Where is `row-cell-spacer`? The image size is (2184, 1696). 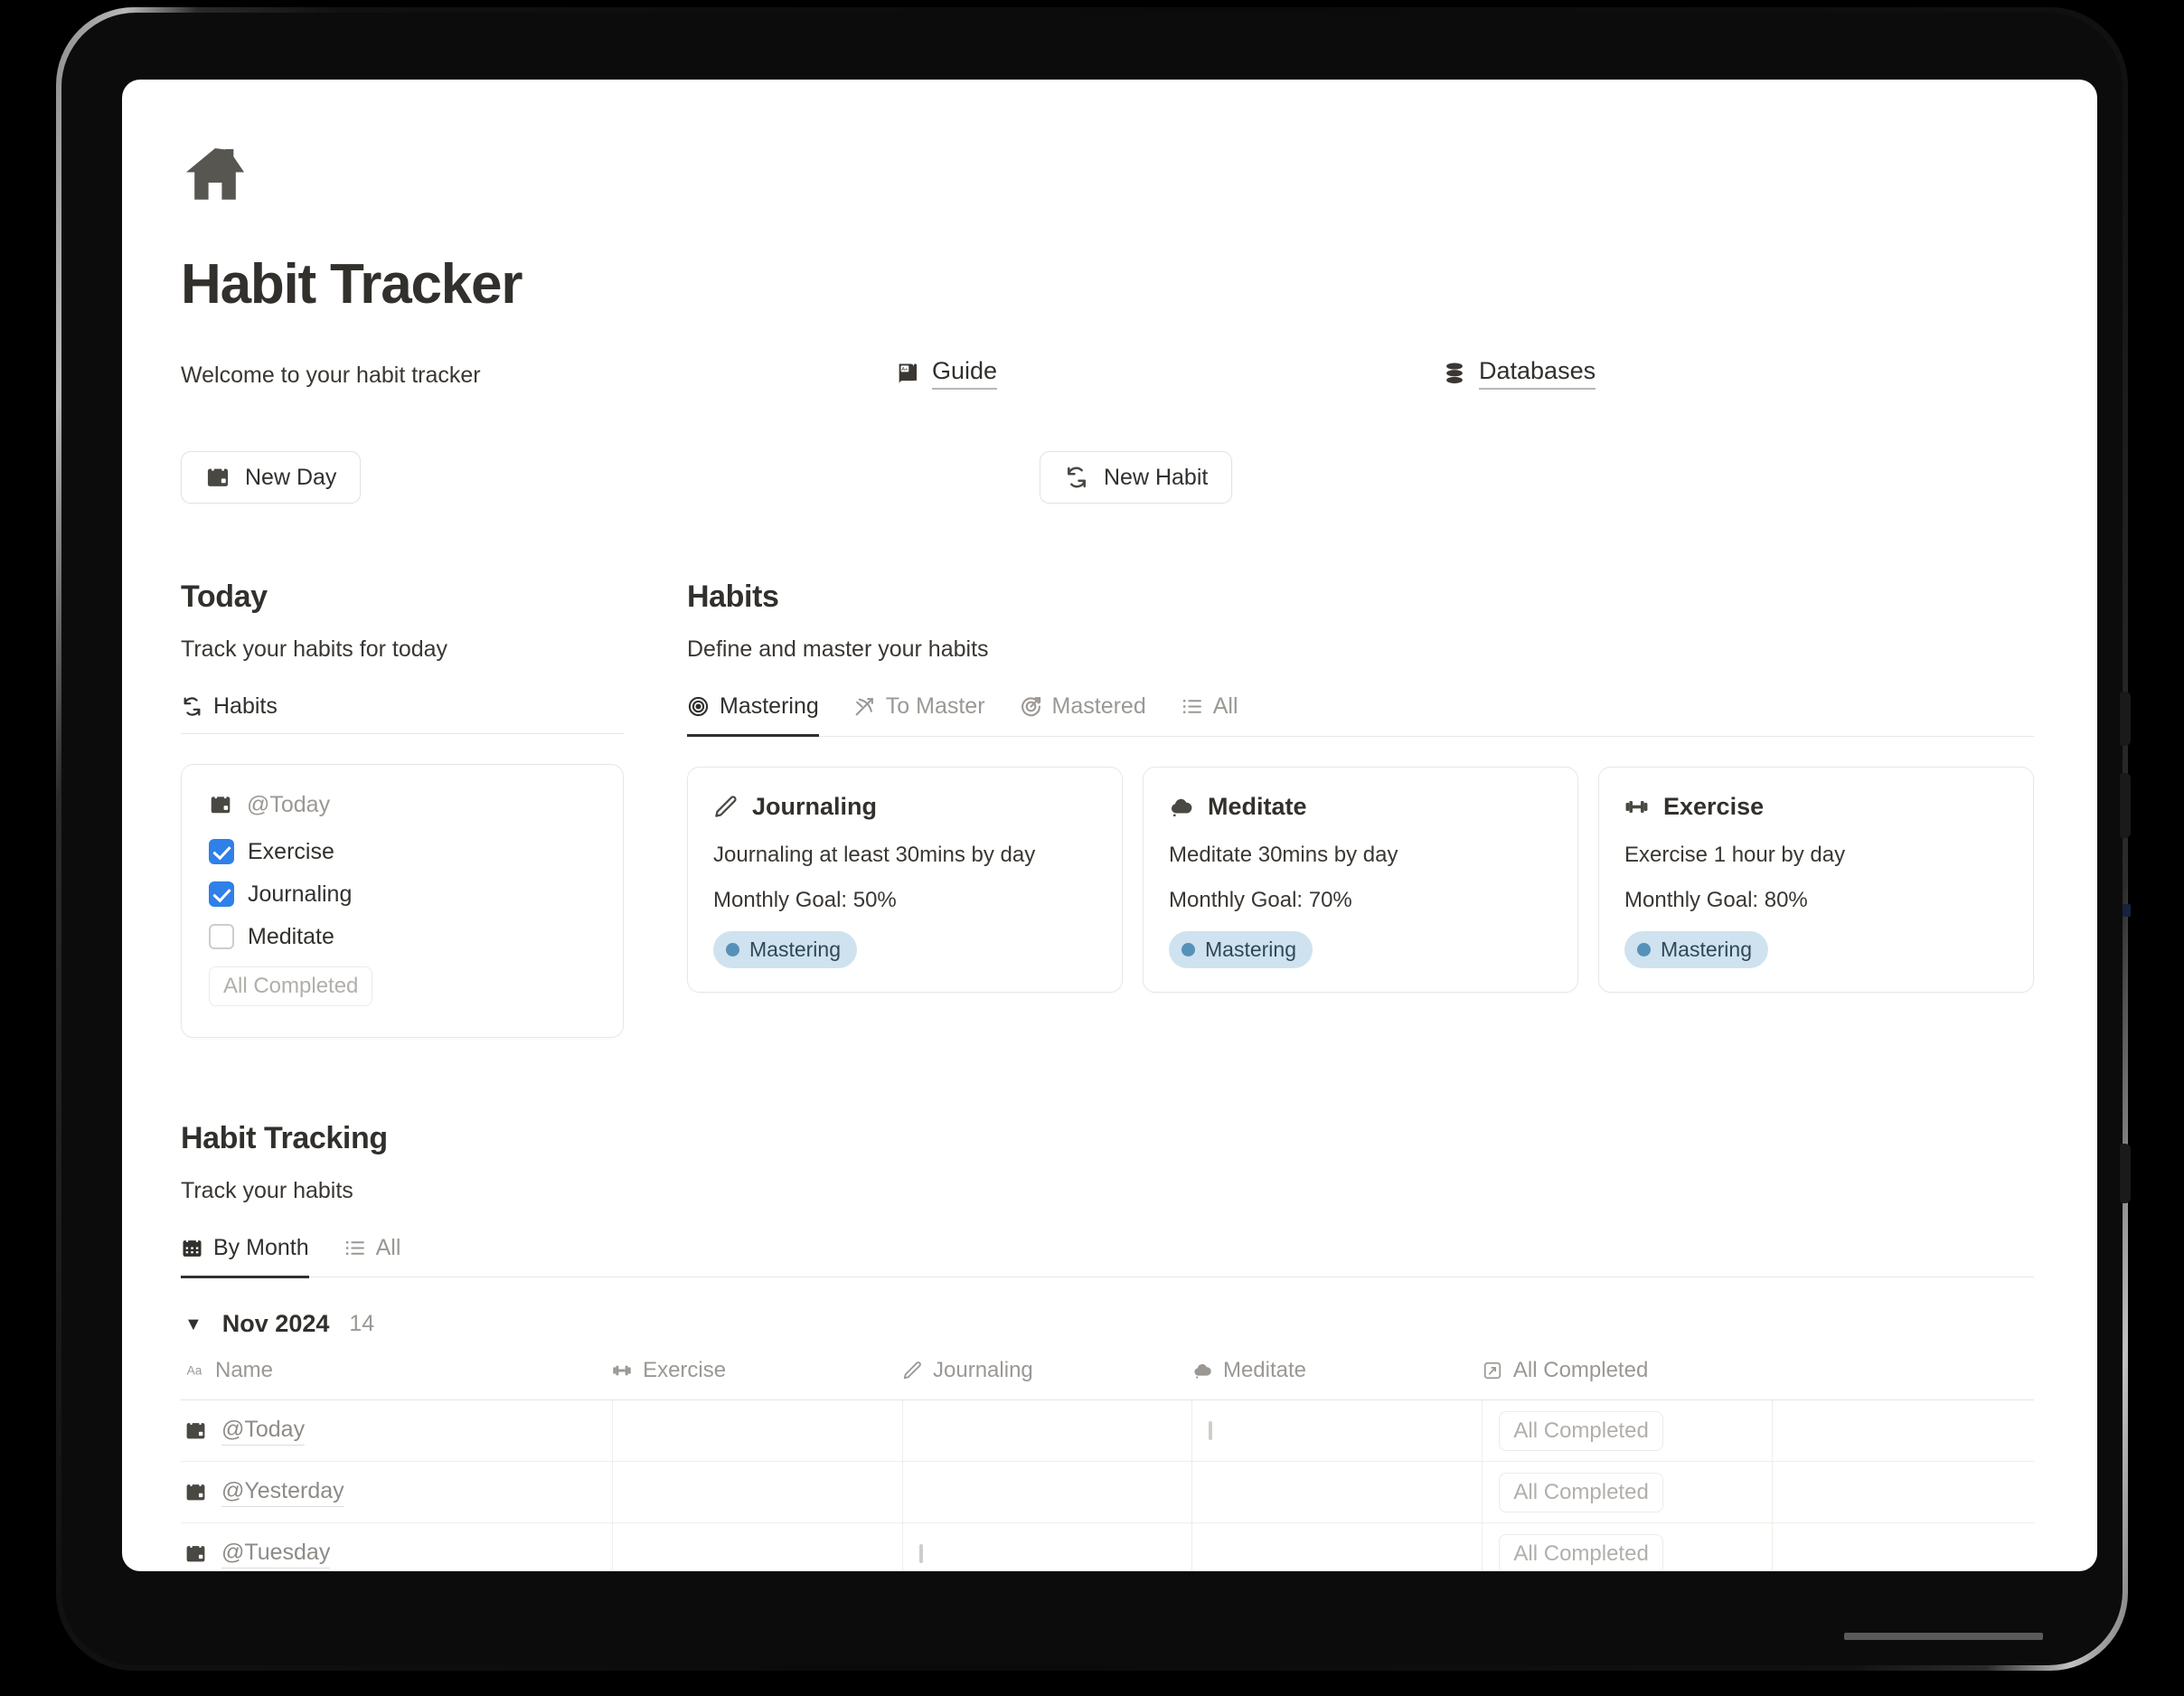 row-cell-spacer is located at coordinates (1903, 1546).